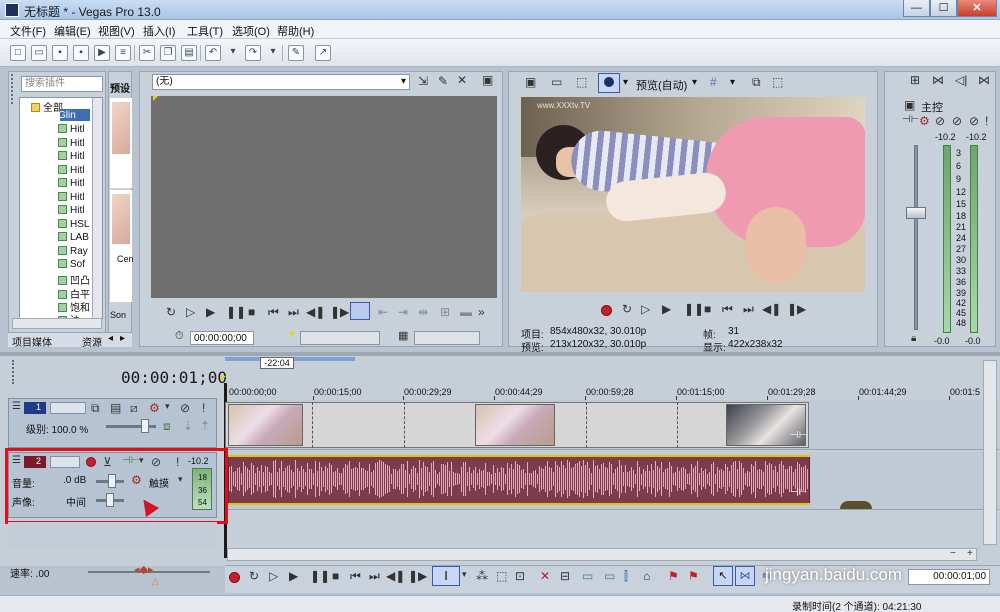 This screenshot has height=612, width=1000. Describe the element at coordinates (205, 31) in the screenshot. I see `menu-tools: 工具(T)` at that location.